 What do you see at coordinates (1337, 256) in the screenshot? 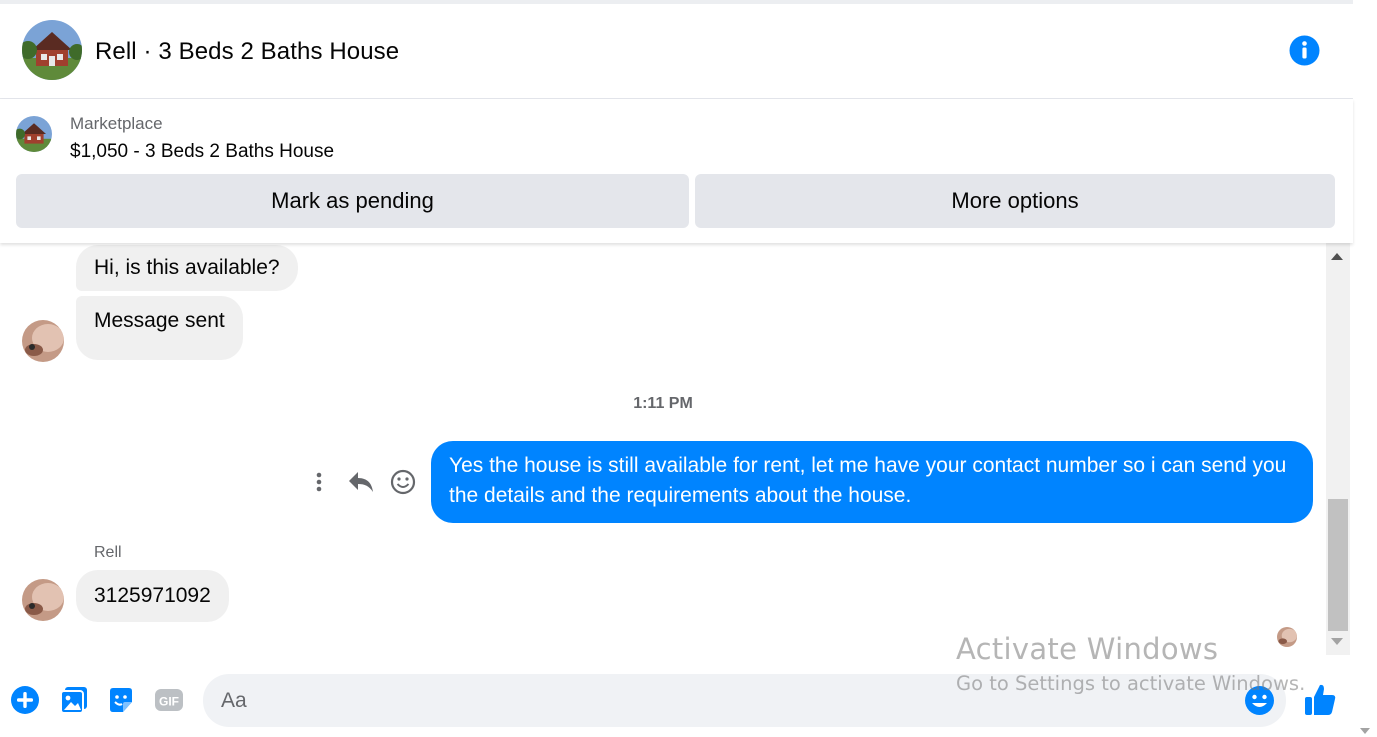
I see `scroll-up-arrow-icon` at bounding box center [1337, 256].